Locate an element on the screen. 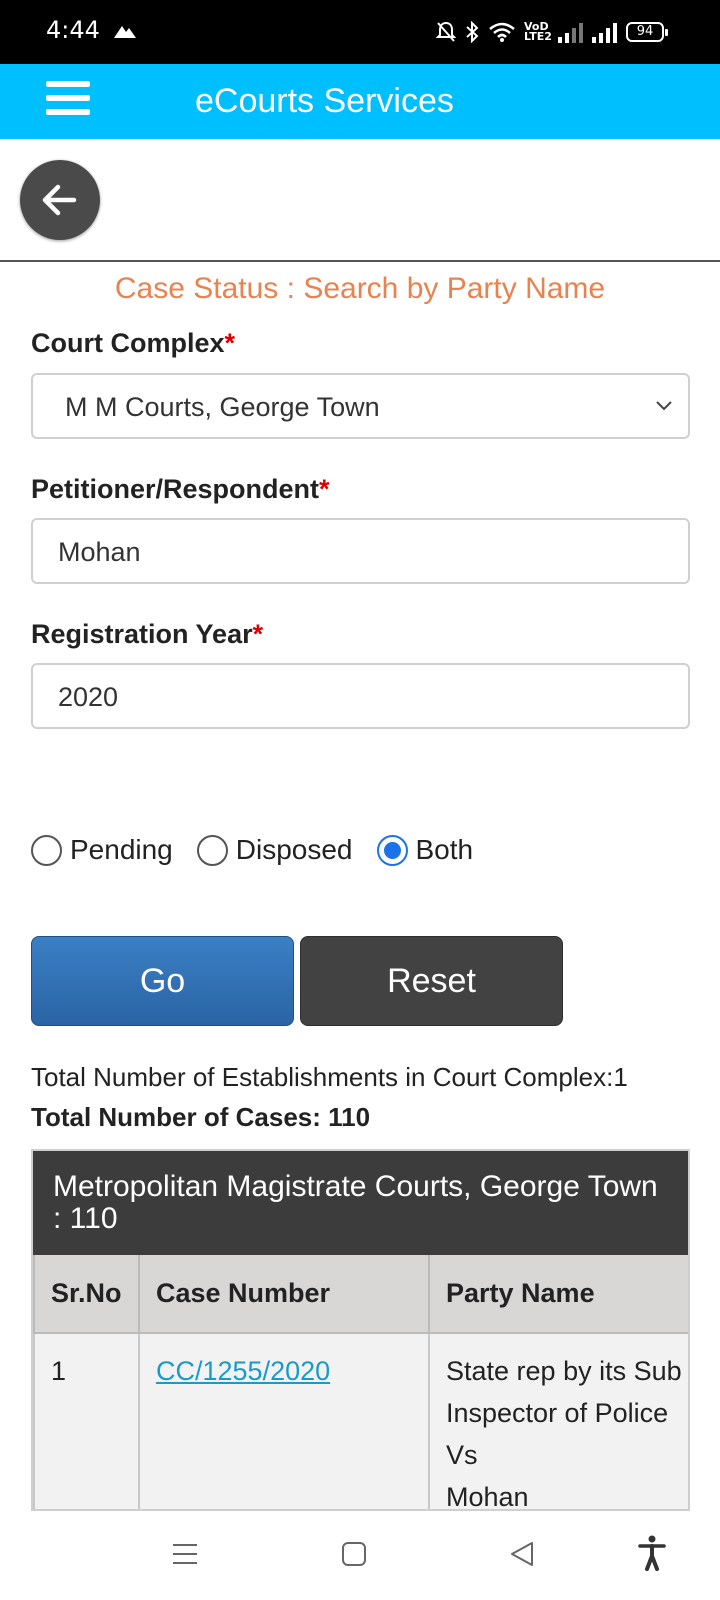 Image resolution: width=720 pixels, height=1600 pixels. app-bar: eCourts Services is located at coordinates (360, 101).